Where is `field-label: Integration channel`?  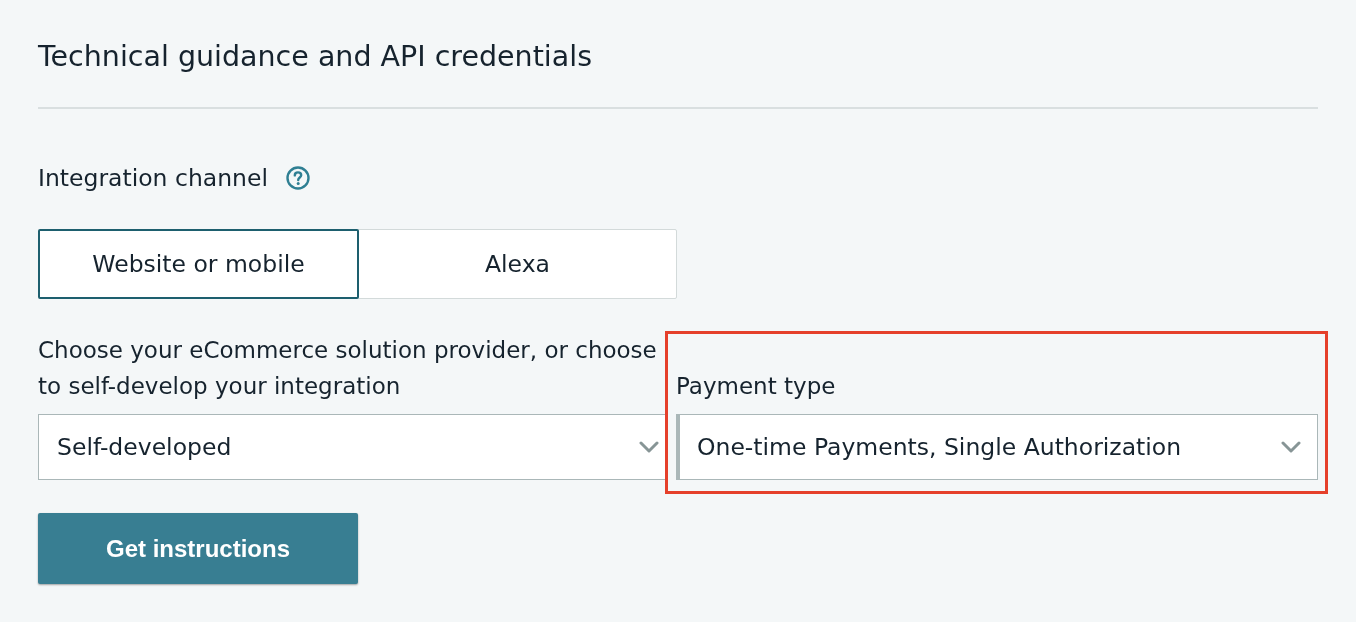
field-label: Integration channel is located at coordinates (153, 178).